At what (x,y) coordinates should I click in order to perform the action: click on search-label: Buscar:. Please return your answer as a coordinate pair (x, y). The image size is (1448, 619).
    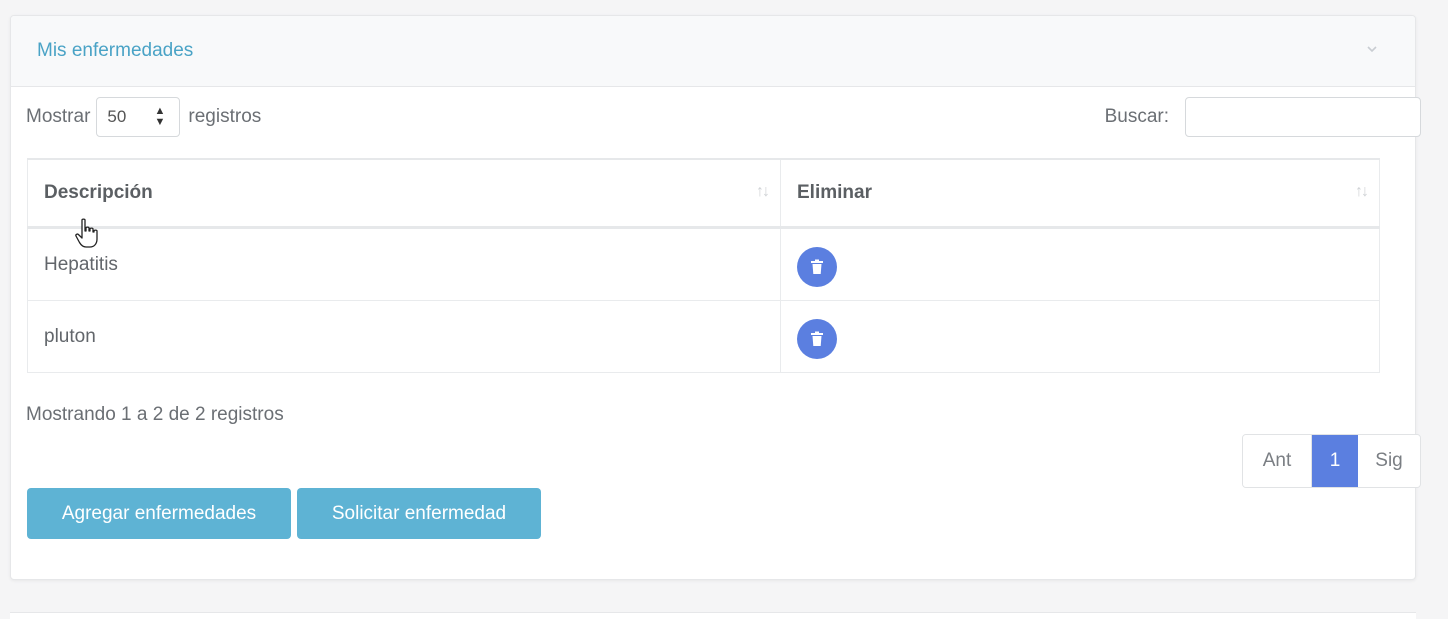
    Looking at the image, I should click on (1136, 116).